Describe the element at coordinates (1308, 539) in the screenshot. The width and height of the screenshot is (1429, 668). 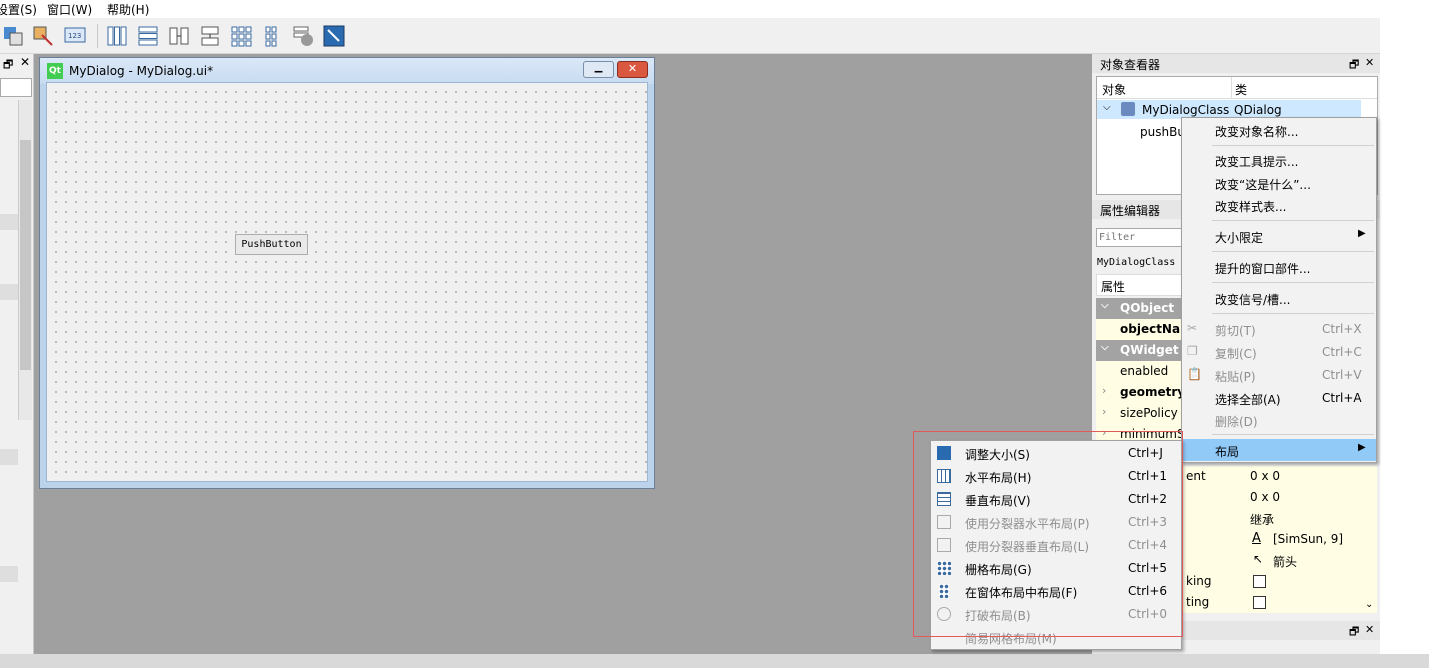
I see `property-value: [SimSun, 9]` at that location.